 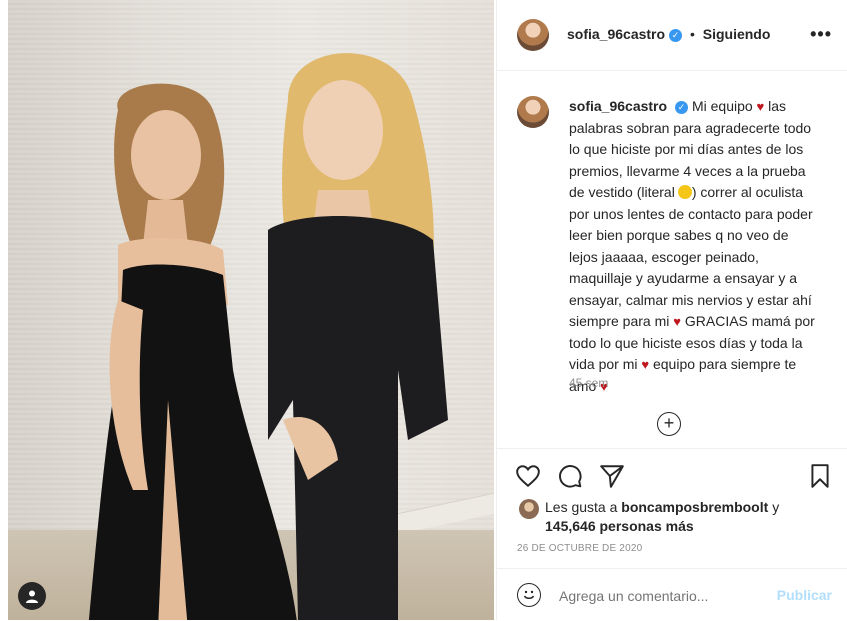 I want to click on caption-text: ) correr al, so click(x=721, y=192).